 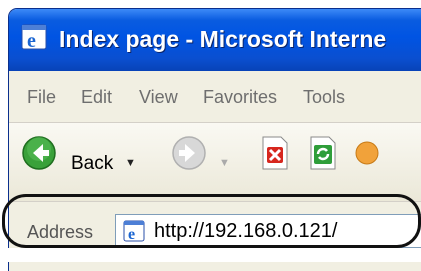 I want to click on menu-view: View, so click(x=158, y=97).